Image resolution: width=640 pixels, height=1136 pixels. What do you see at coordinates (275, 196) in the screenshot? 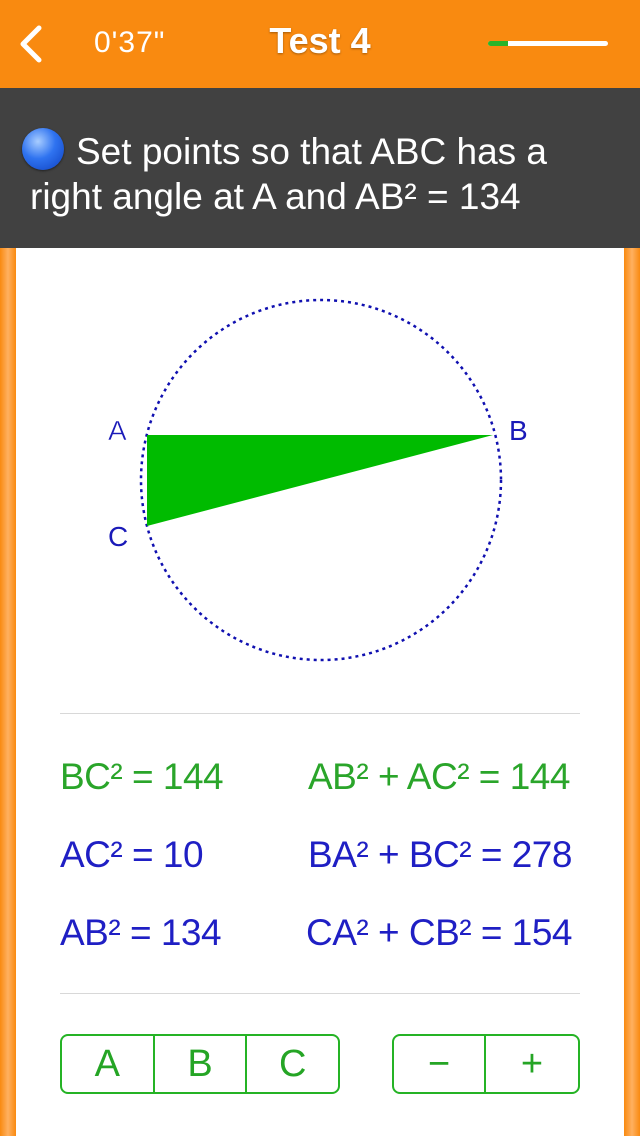
I see `instruction-line-2: right angle at A and AB² = 134` at bounding box center [275, 196].